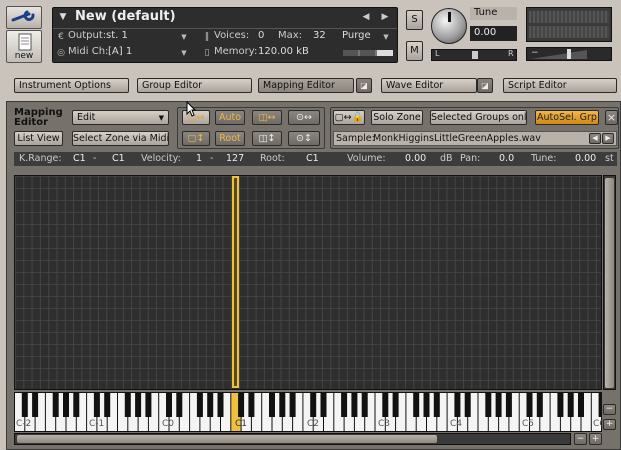 The width and height of the screenshot is (621, 450). Describe the element at coordinates (609, 424) in the screenshot. I see `vertical-zoom-in-button: +` at that location.